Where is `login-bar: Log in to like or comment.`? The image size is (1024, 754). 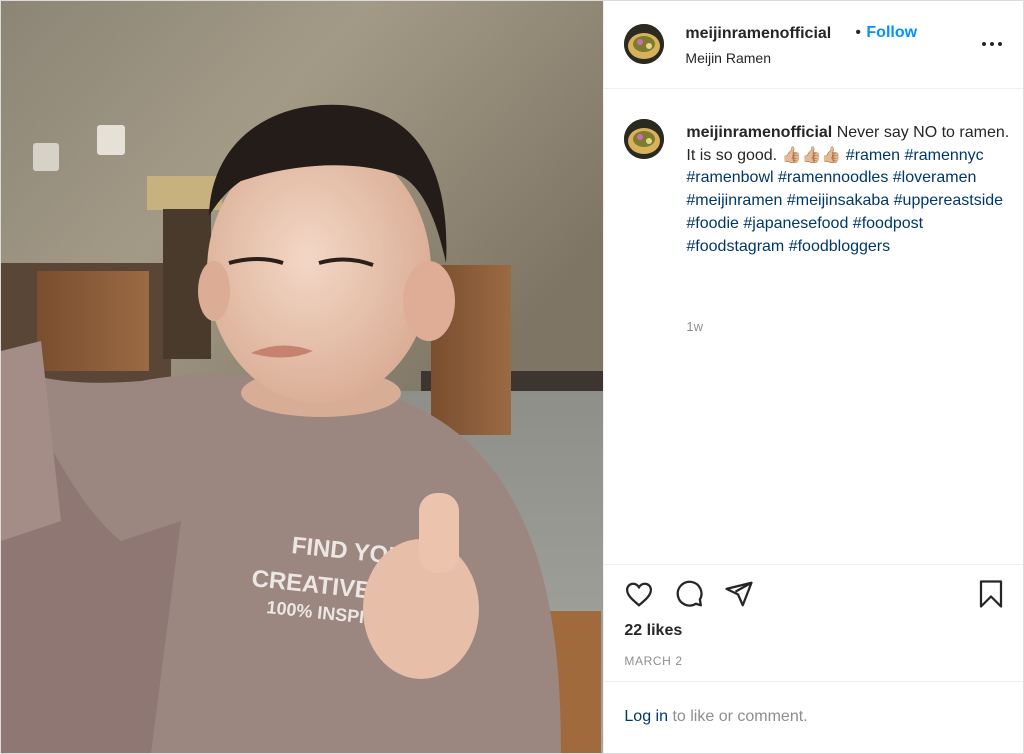
login-bar: Log in to like or comment. is located at coordinates (814, 717).